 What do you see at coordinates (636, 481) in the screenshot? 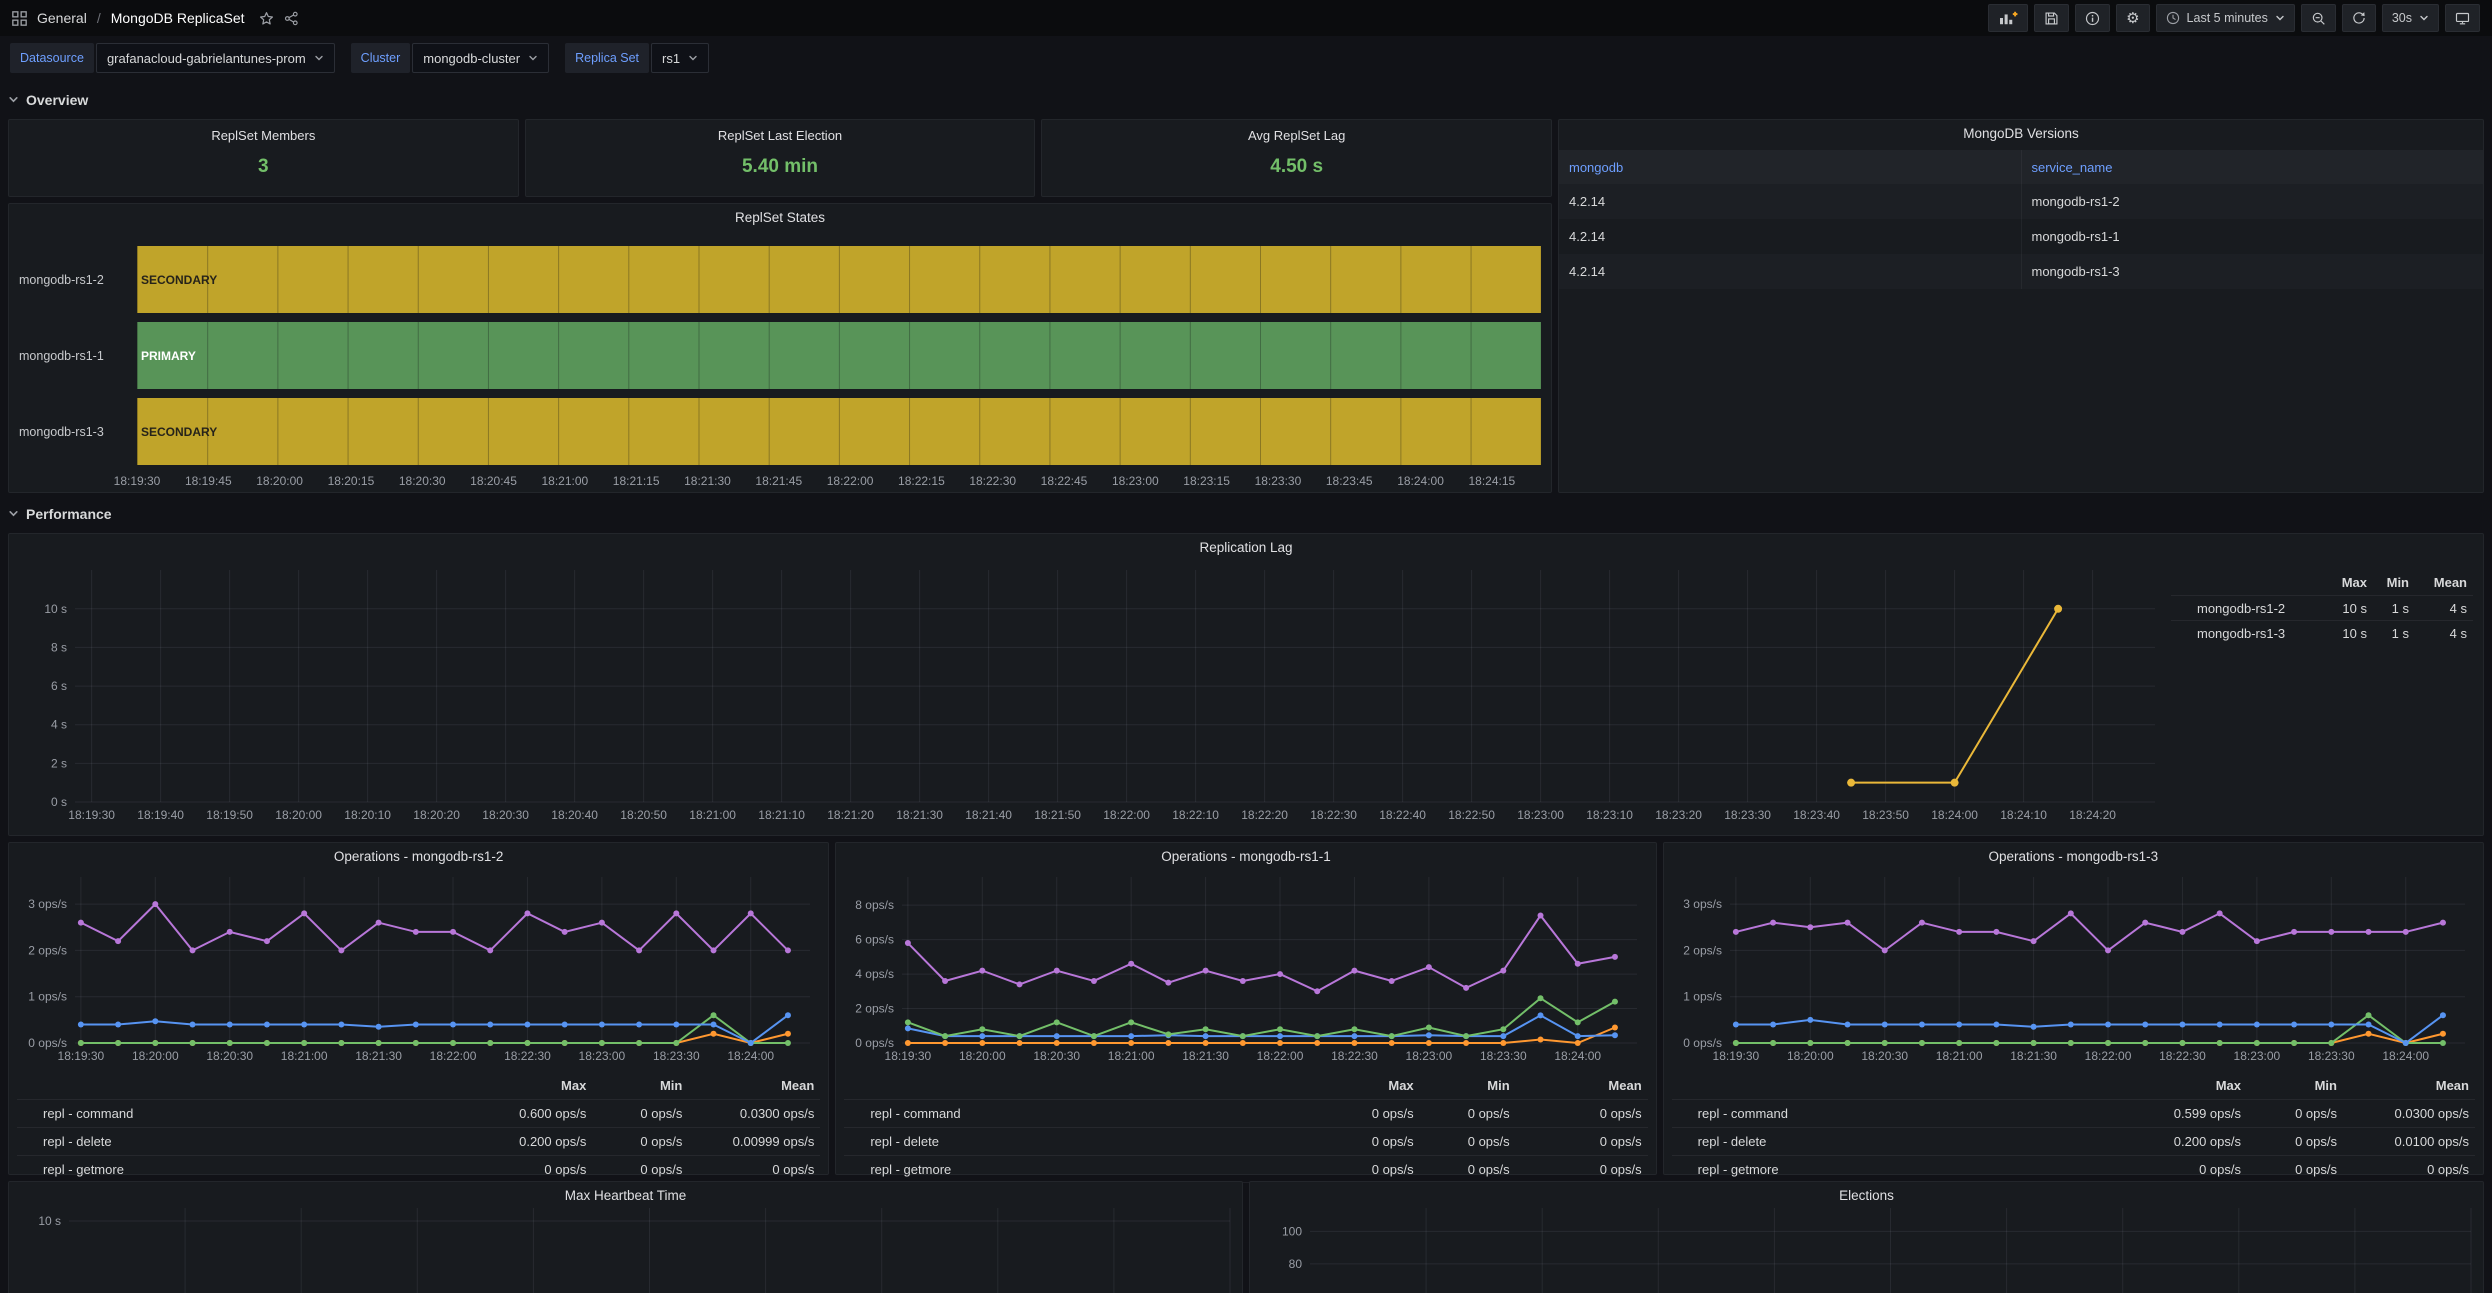
I see `axis-tick-label: 18:21:15` at bounding box center [636, 481].